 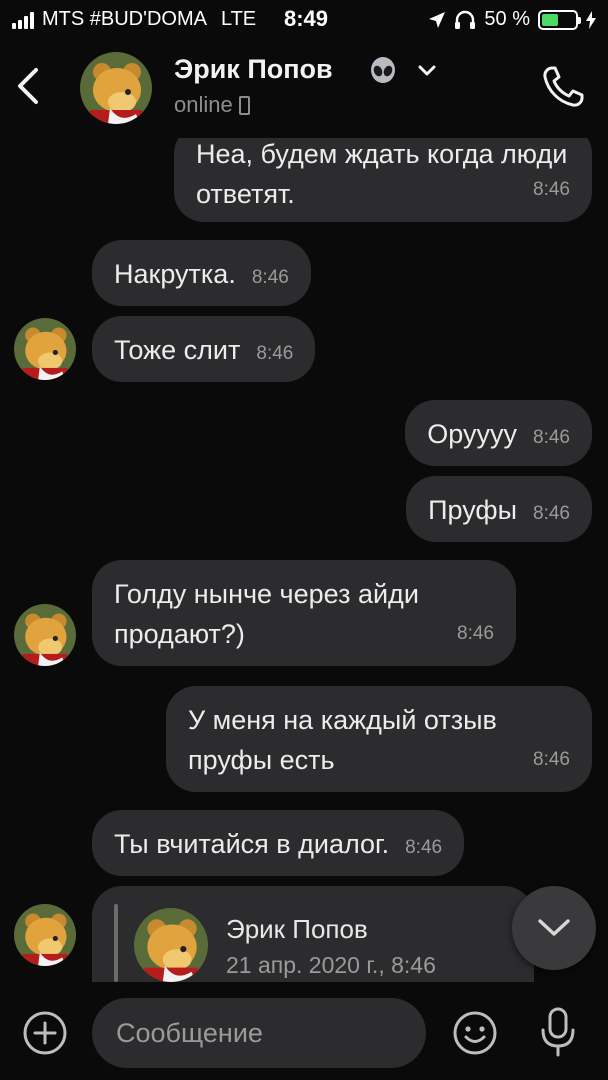 I want to click on message-bubble-outgoing: Оруууу 8:46, so click(x=498, y=433).